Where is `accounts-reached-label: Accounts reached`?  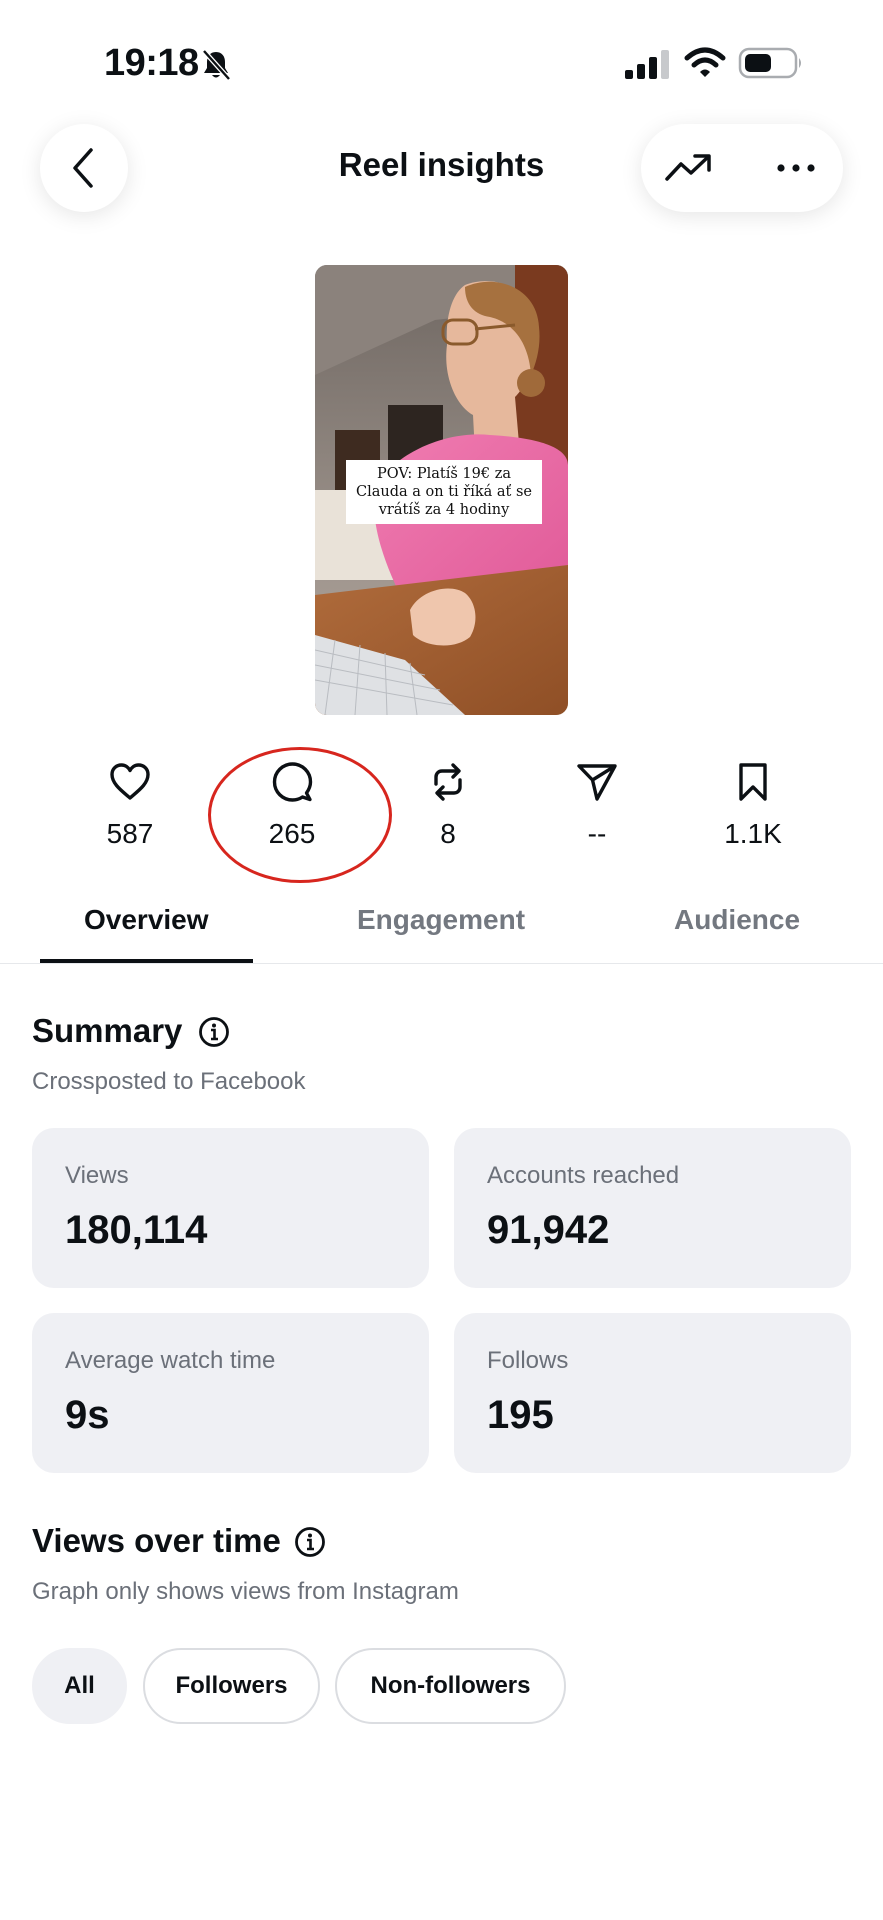
accounts-reached-label: Accounts reached is located at coordinates (583, 1175).